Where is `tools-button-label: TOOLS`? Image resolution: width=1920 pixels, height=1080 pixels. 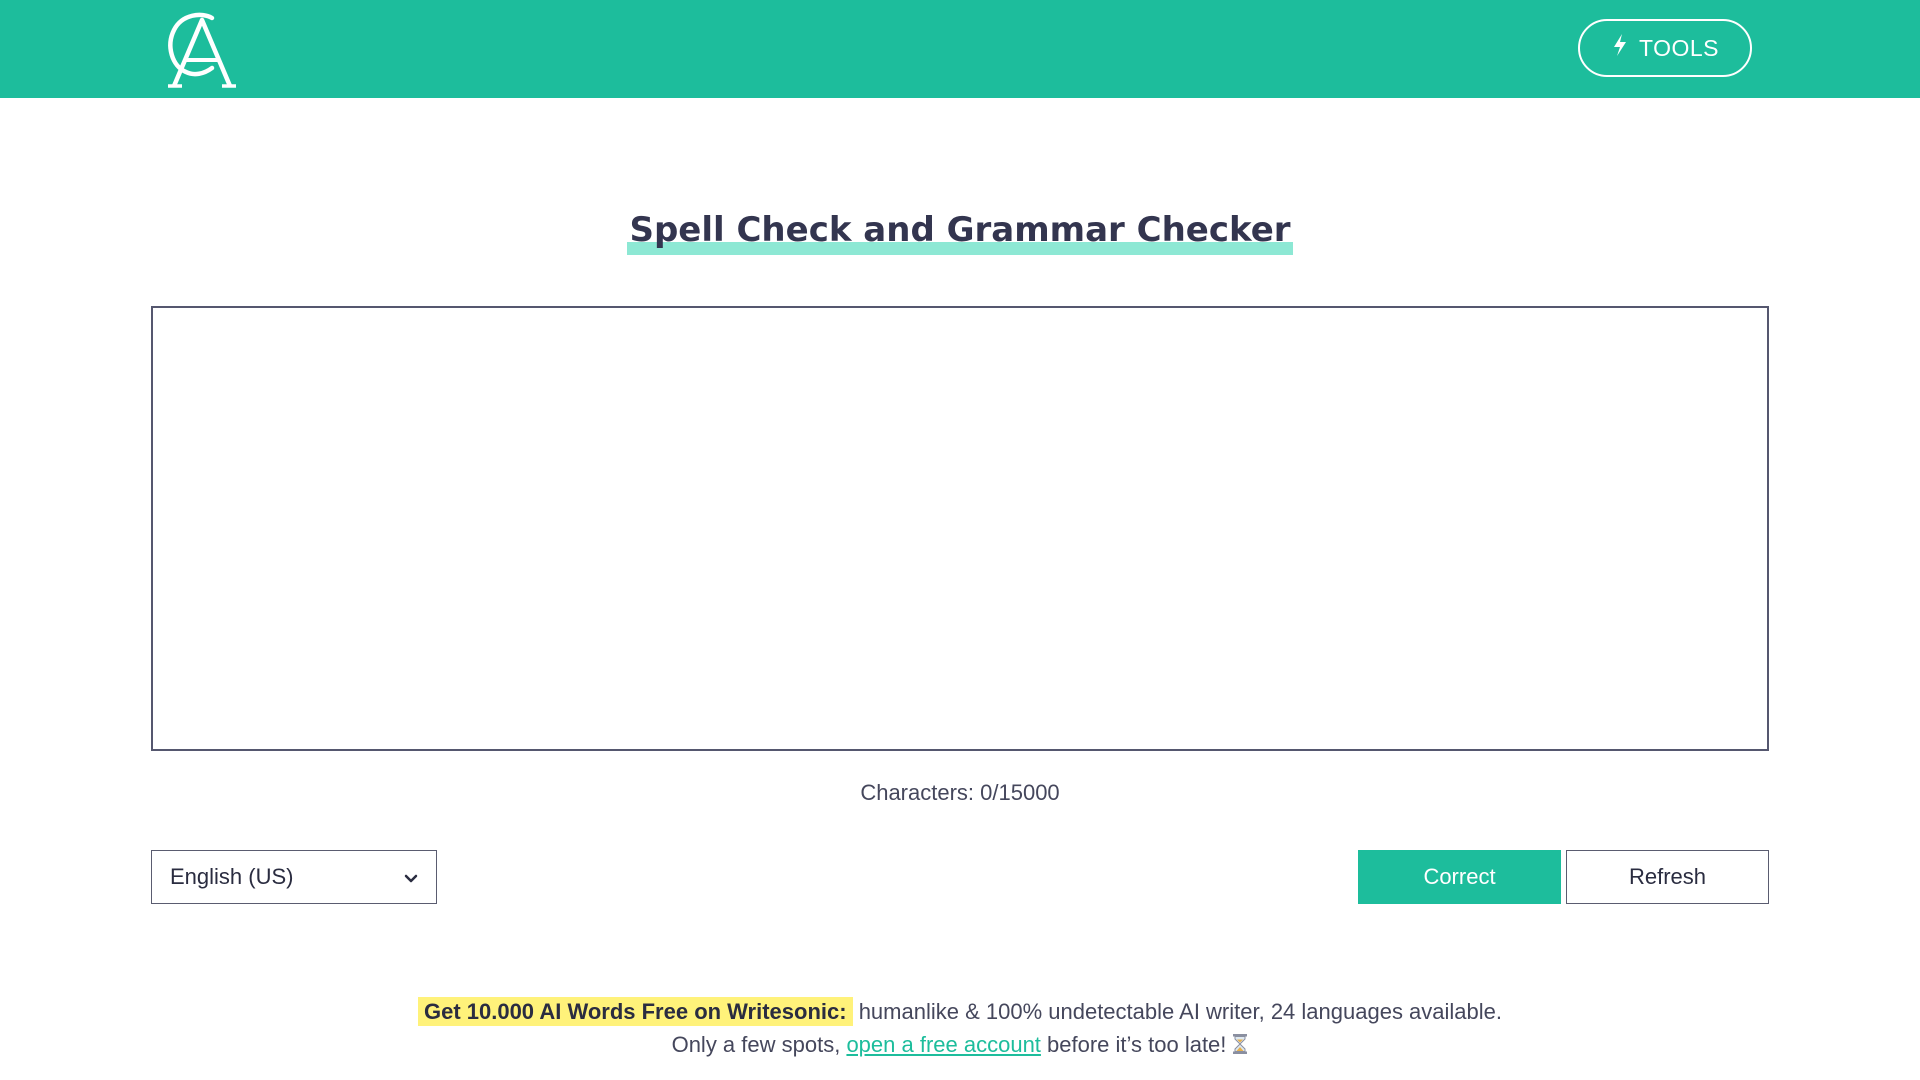 tools-button-label: TOOLS is located at coordinates (1679, 47).